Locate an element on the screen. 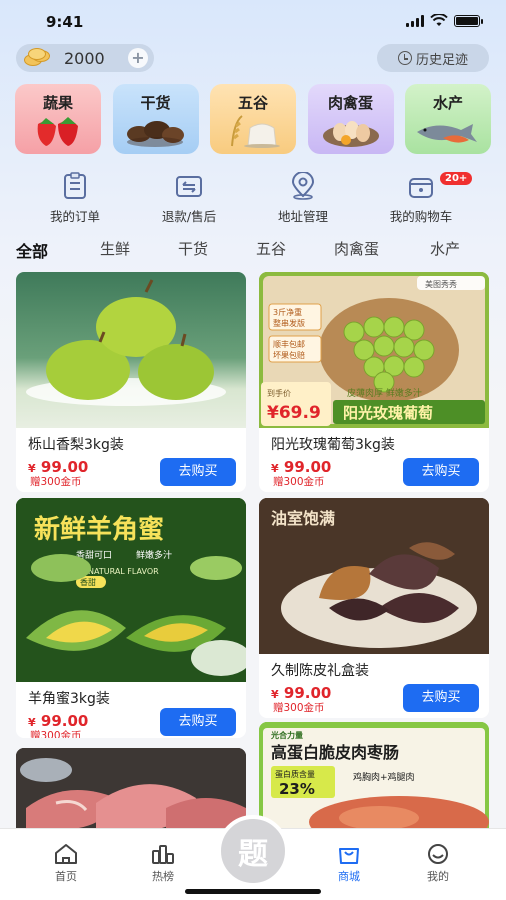 This screenshot has height=900, width=506. svg-text: 阳光玫瑰葡萄 is located at coordinates (388, 413).